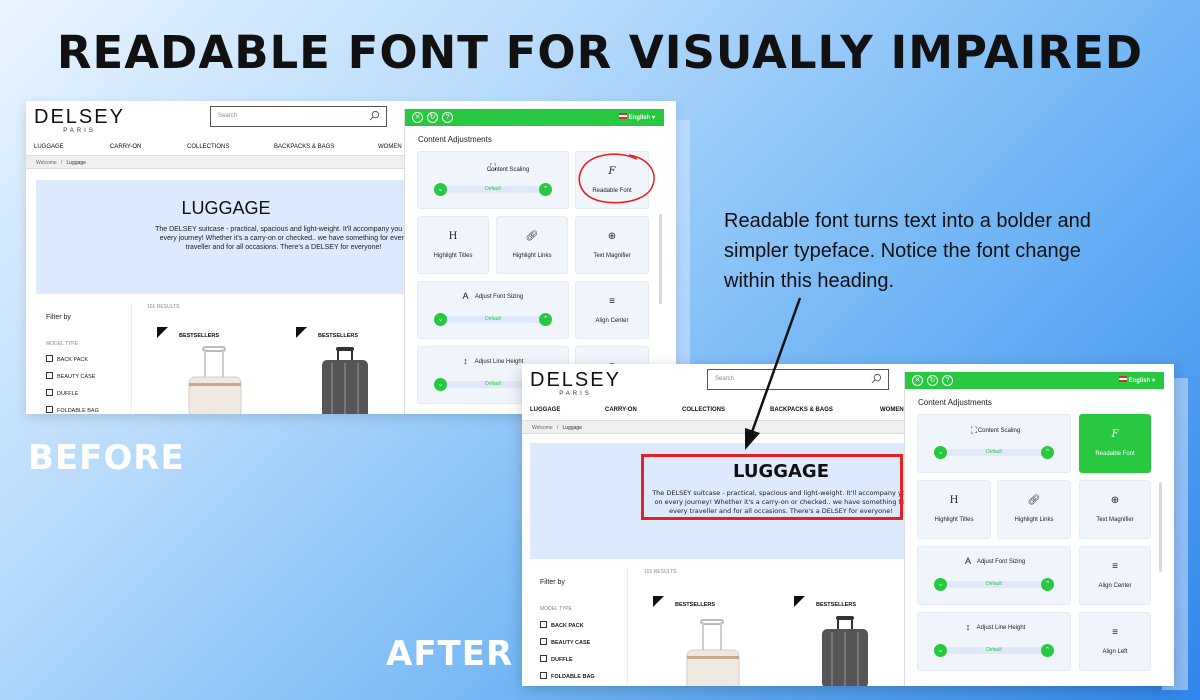  What do you see at coordinates (61, 163) in the screenshot?
I see `breadcrumb-sep: /` at bounding box center [61, 163].